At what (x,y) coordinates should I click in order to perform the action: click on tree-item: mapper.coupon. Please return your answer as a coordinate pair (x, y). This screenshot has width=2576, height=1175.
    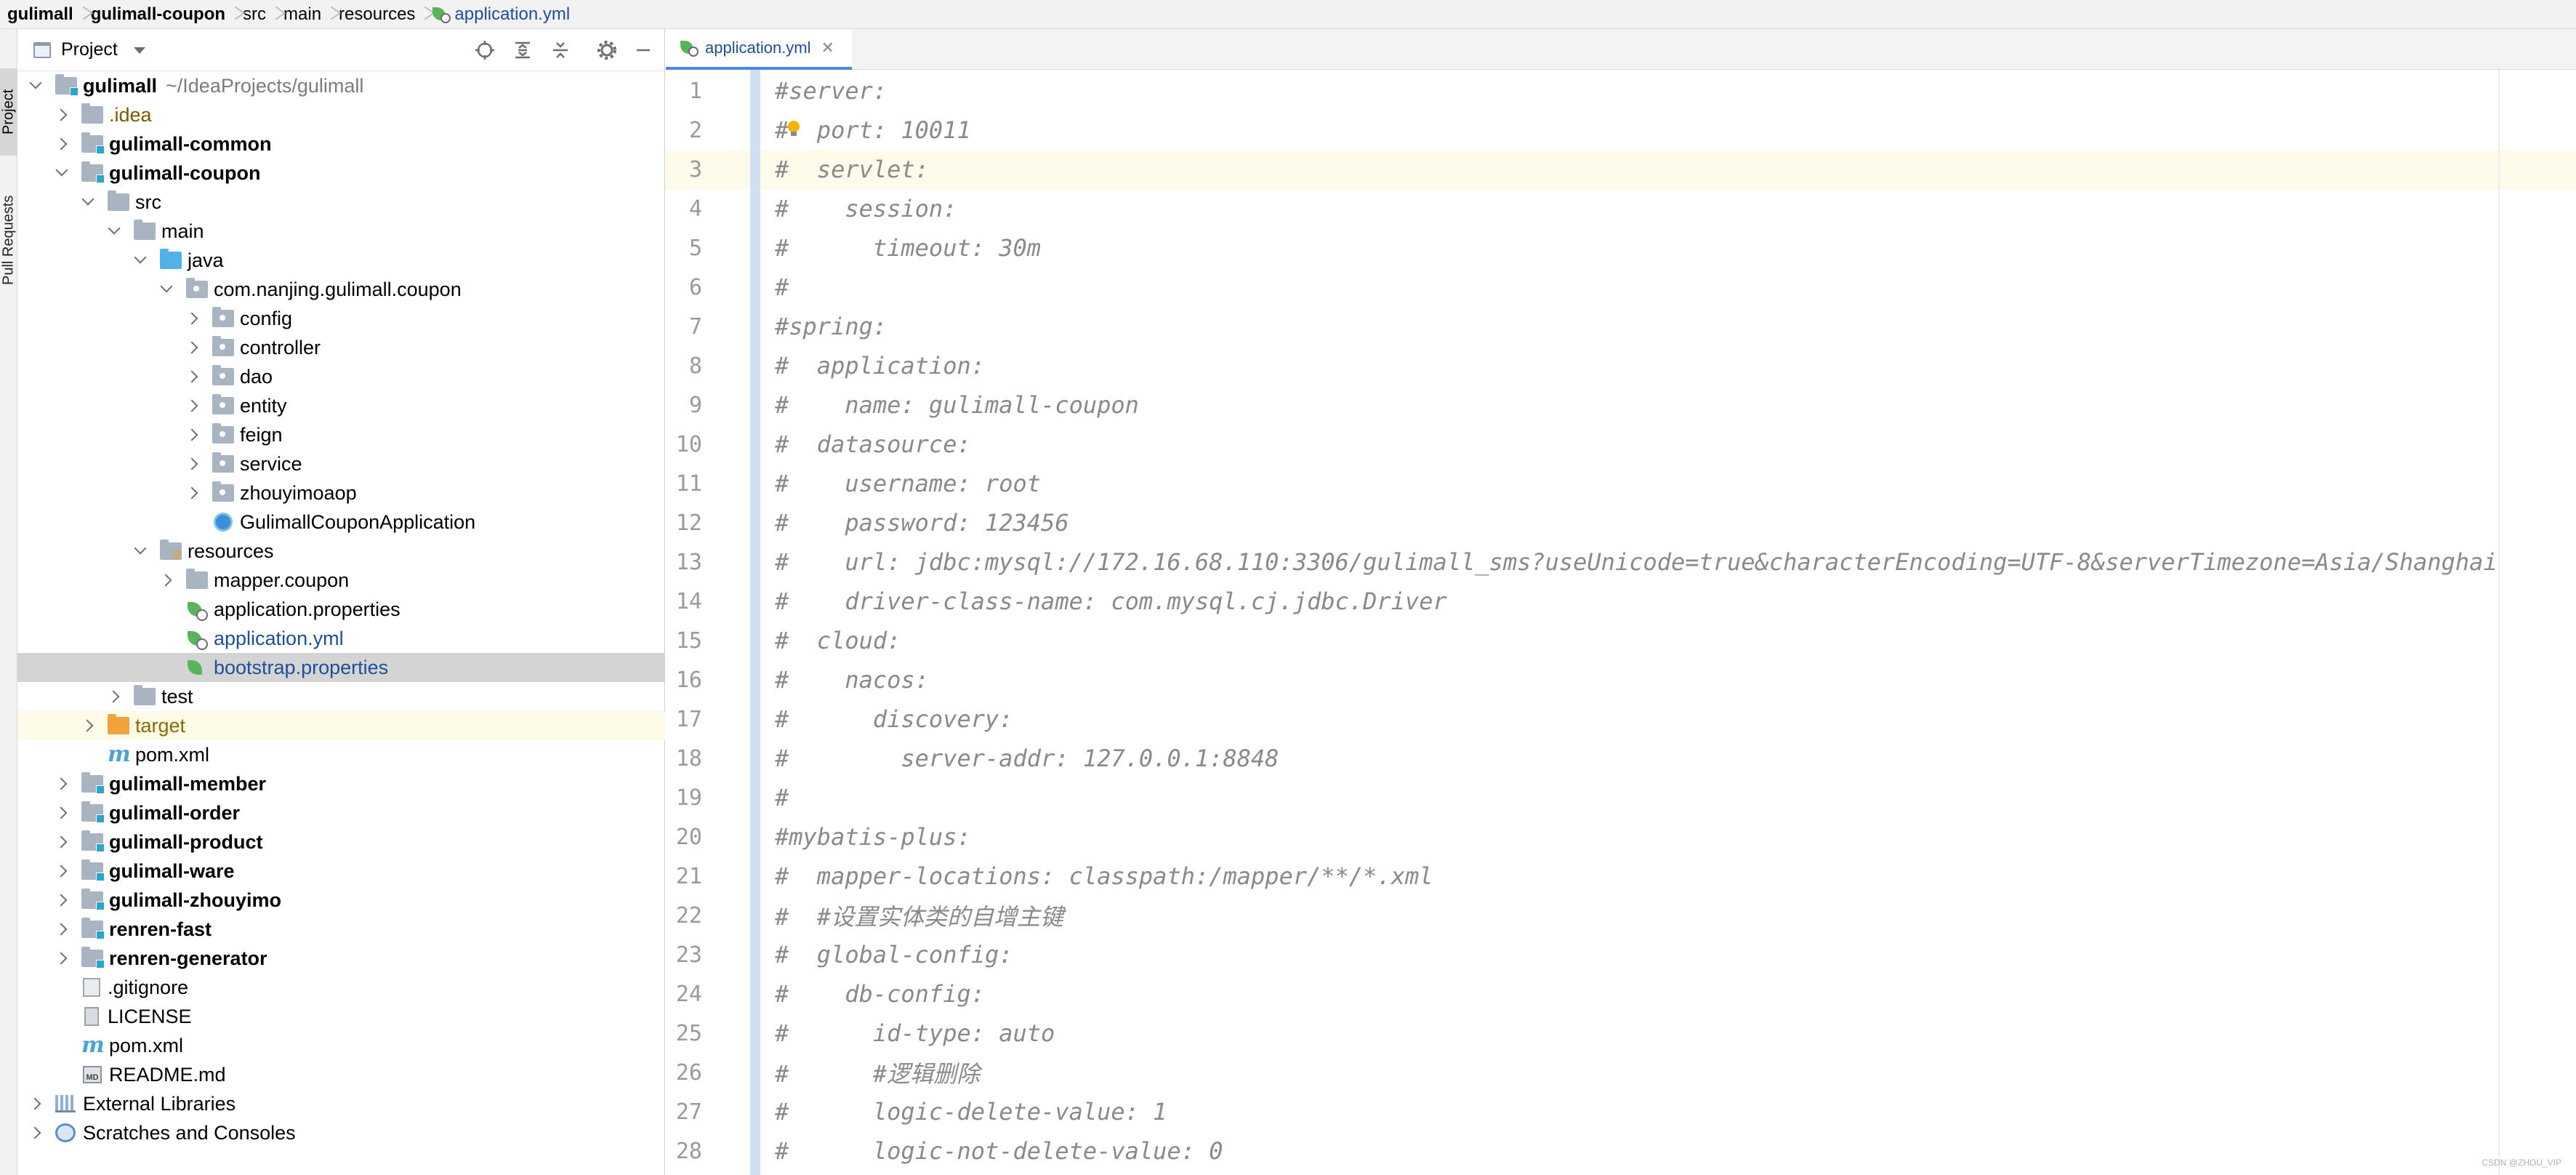
    Looking at the image, I should click on (341, 581).